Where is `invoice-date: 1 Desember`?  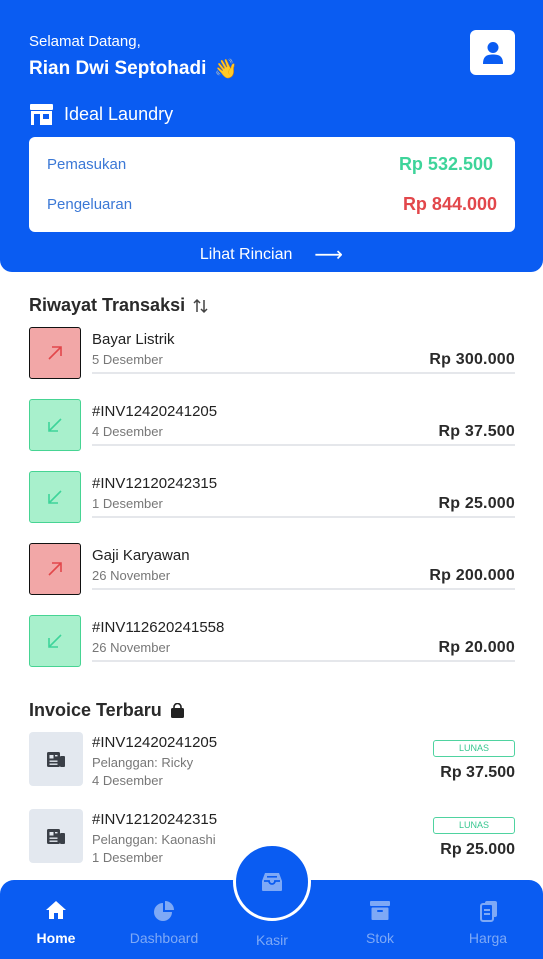 invoice-date: 1 Desember is located at coordinates (127, 857).